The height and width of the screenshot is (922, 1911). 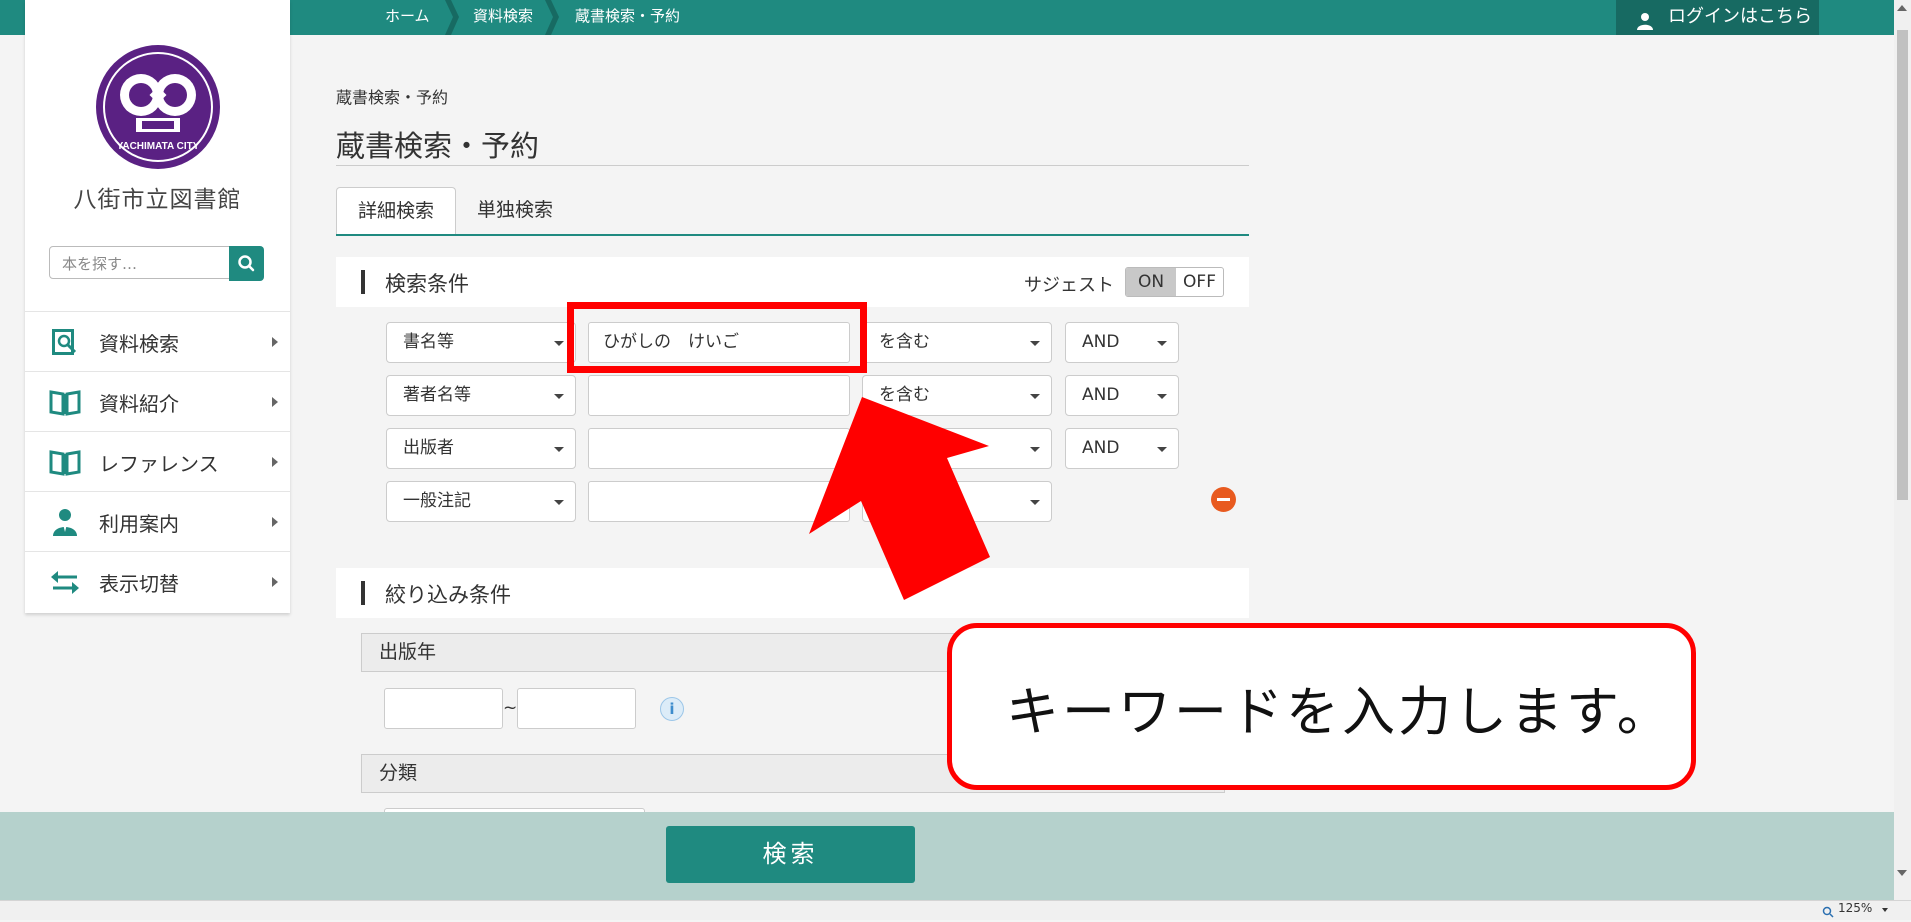 I want to click on suggest-on-button: ON, so click(x=1151, y=282).